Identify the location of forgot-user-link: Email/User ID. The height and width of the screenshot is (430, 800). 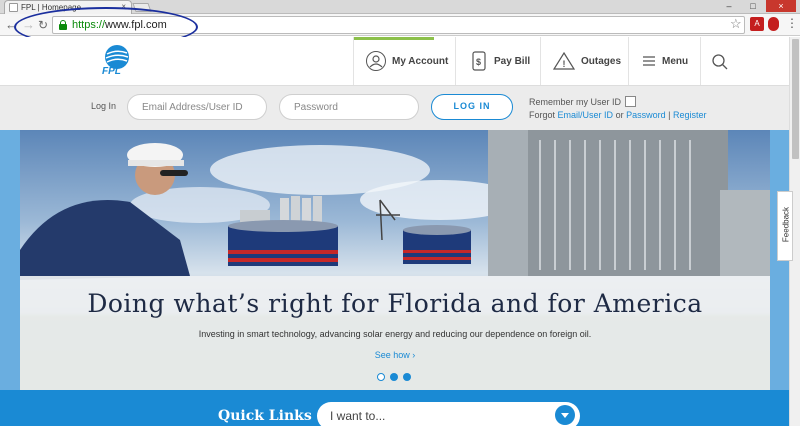
(586, 115).